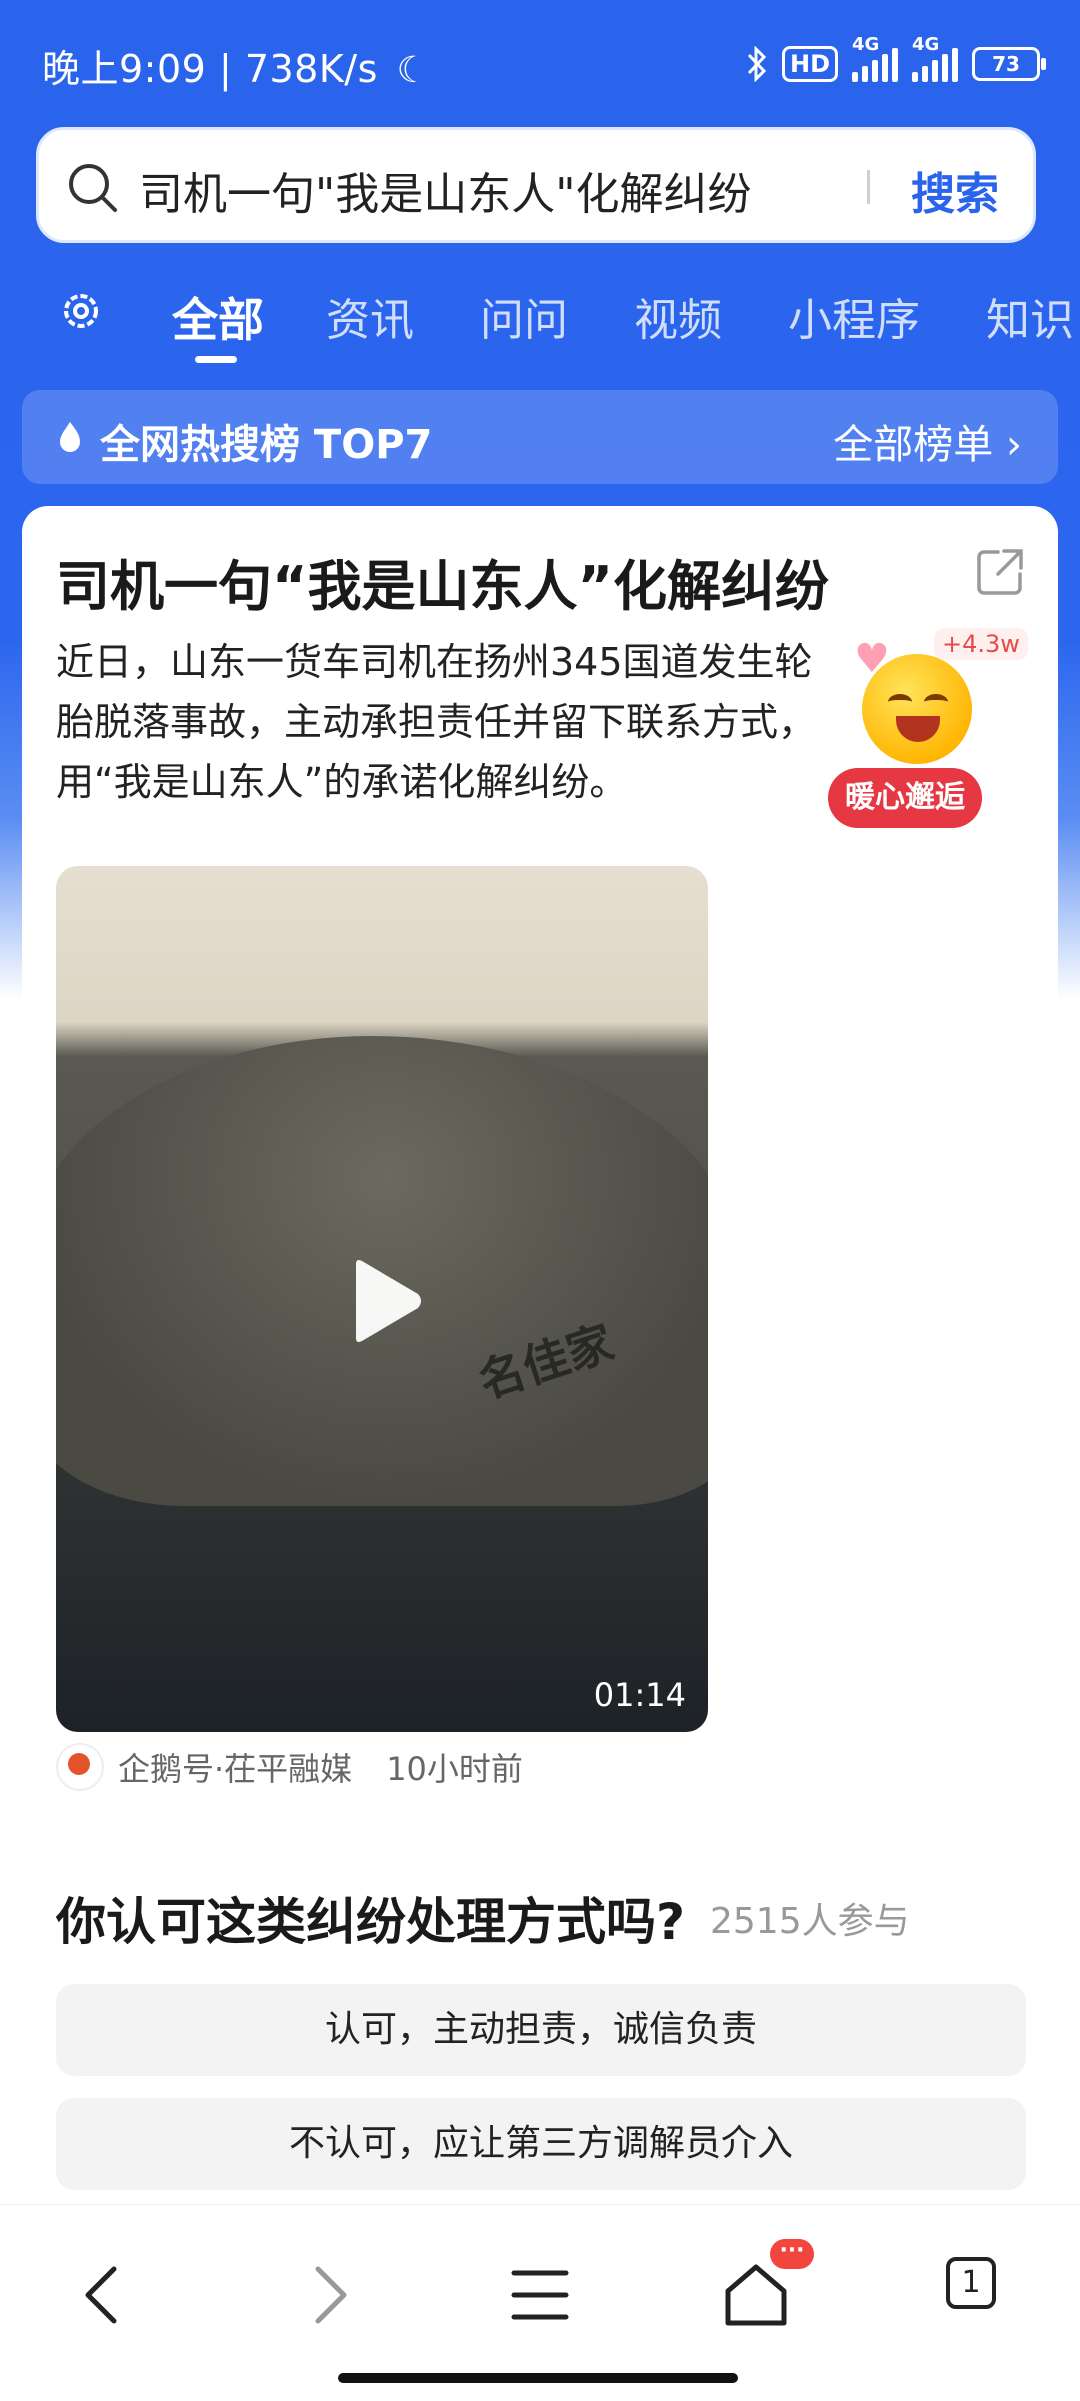 Image resolution: width=1080 pixels, height=2401 pixels. What do you see at coordinates (935, 58) in the screenshot?
I see `signal-icon-2: 4G` at bounding box center [935, 58].